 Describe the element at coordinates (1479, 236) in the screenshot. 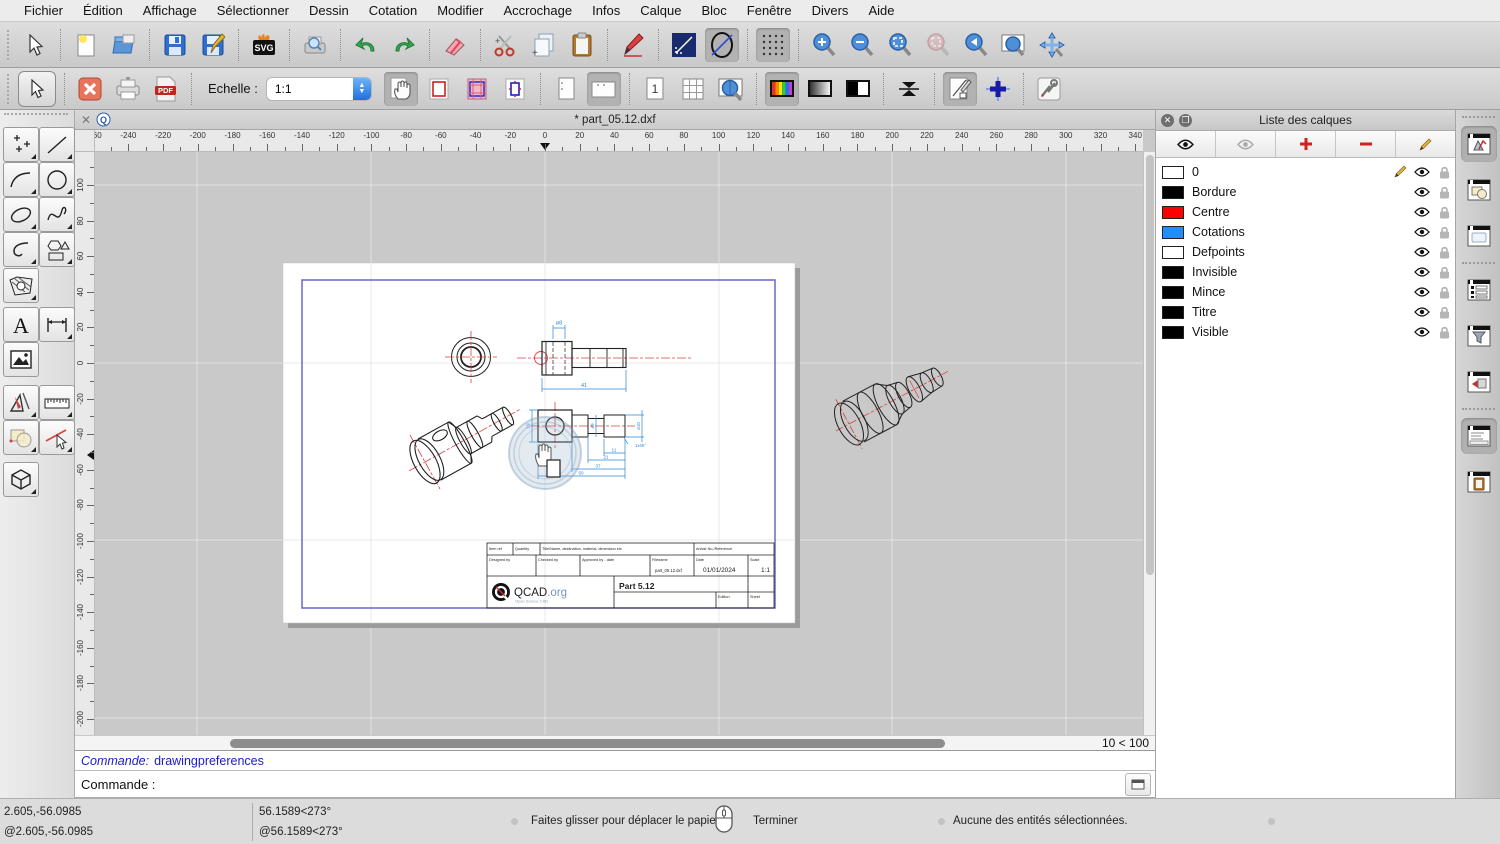

I see `dock-view-list-icon` at that location.